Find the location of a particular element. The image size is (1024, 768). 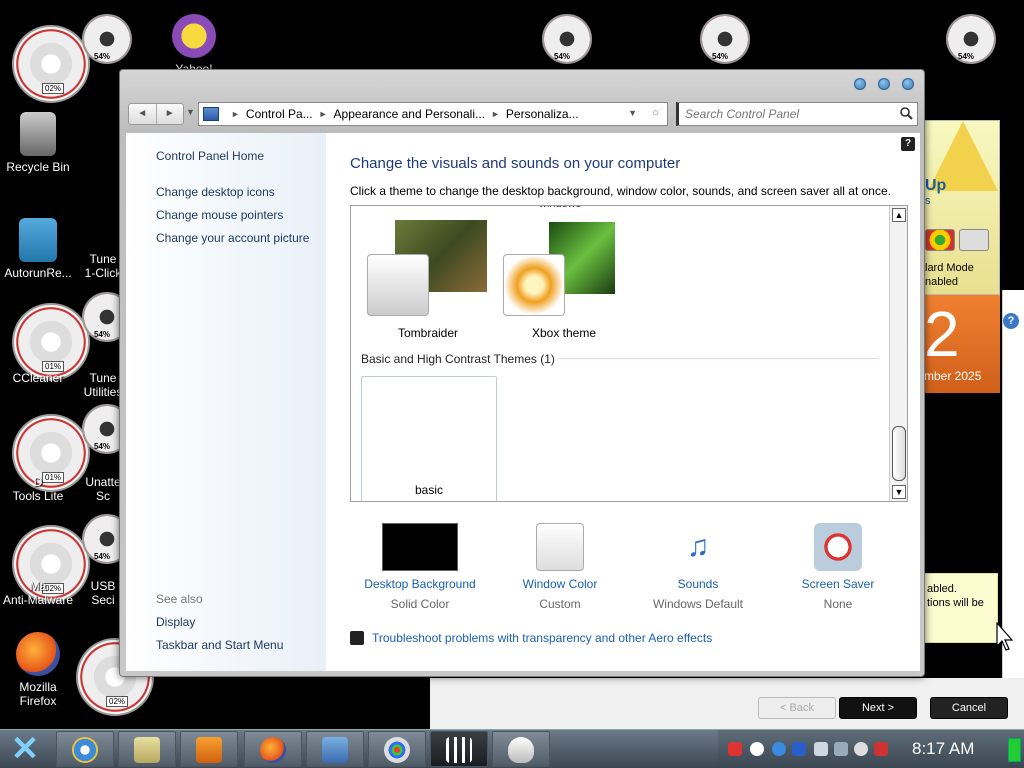

security-shield-icon is located at coordinates (735, 749).